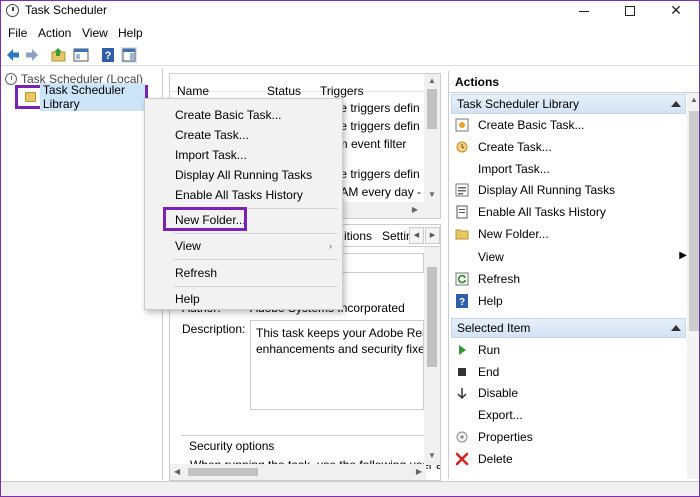  I want to click on blank-icon, so click(462, 415).